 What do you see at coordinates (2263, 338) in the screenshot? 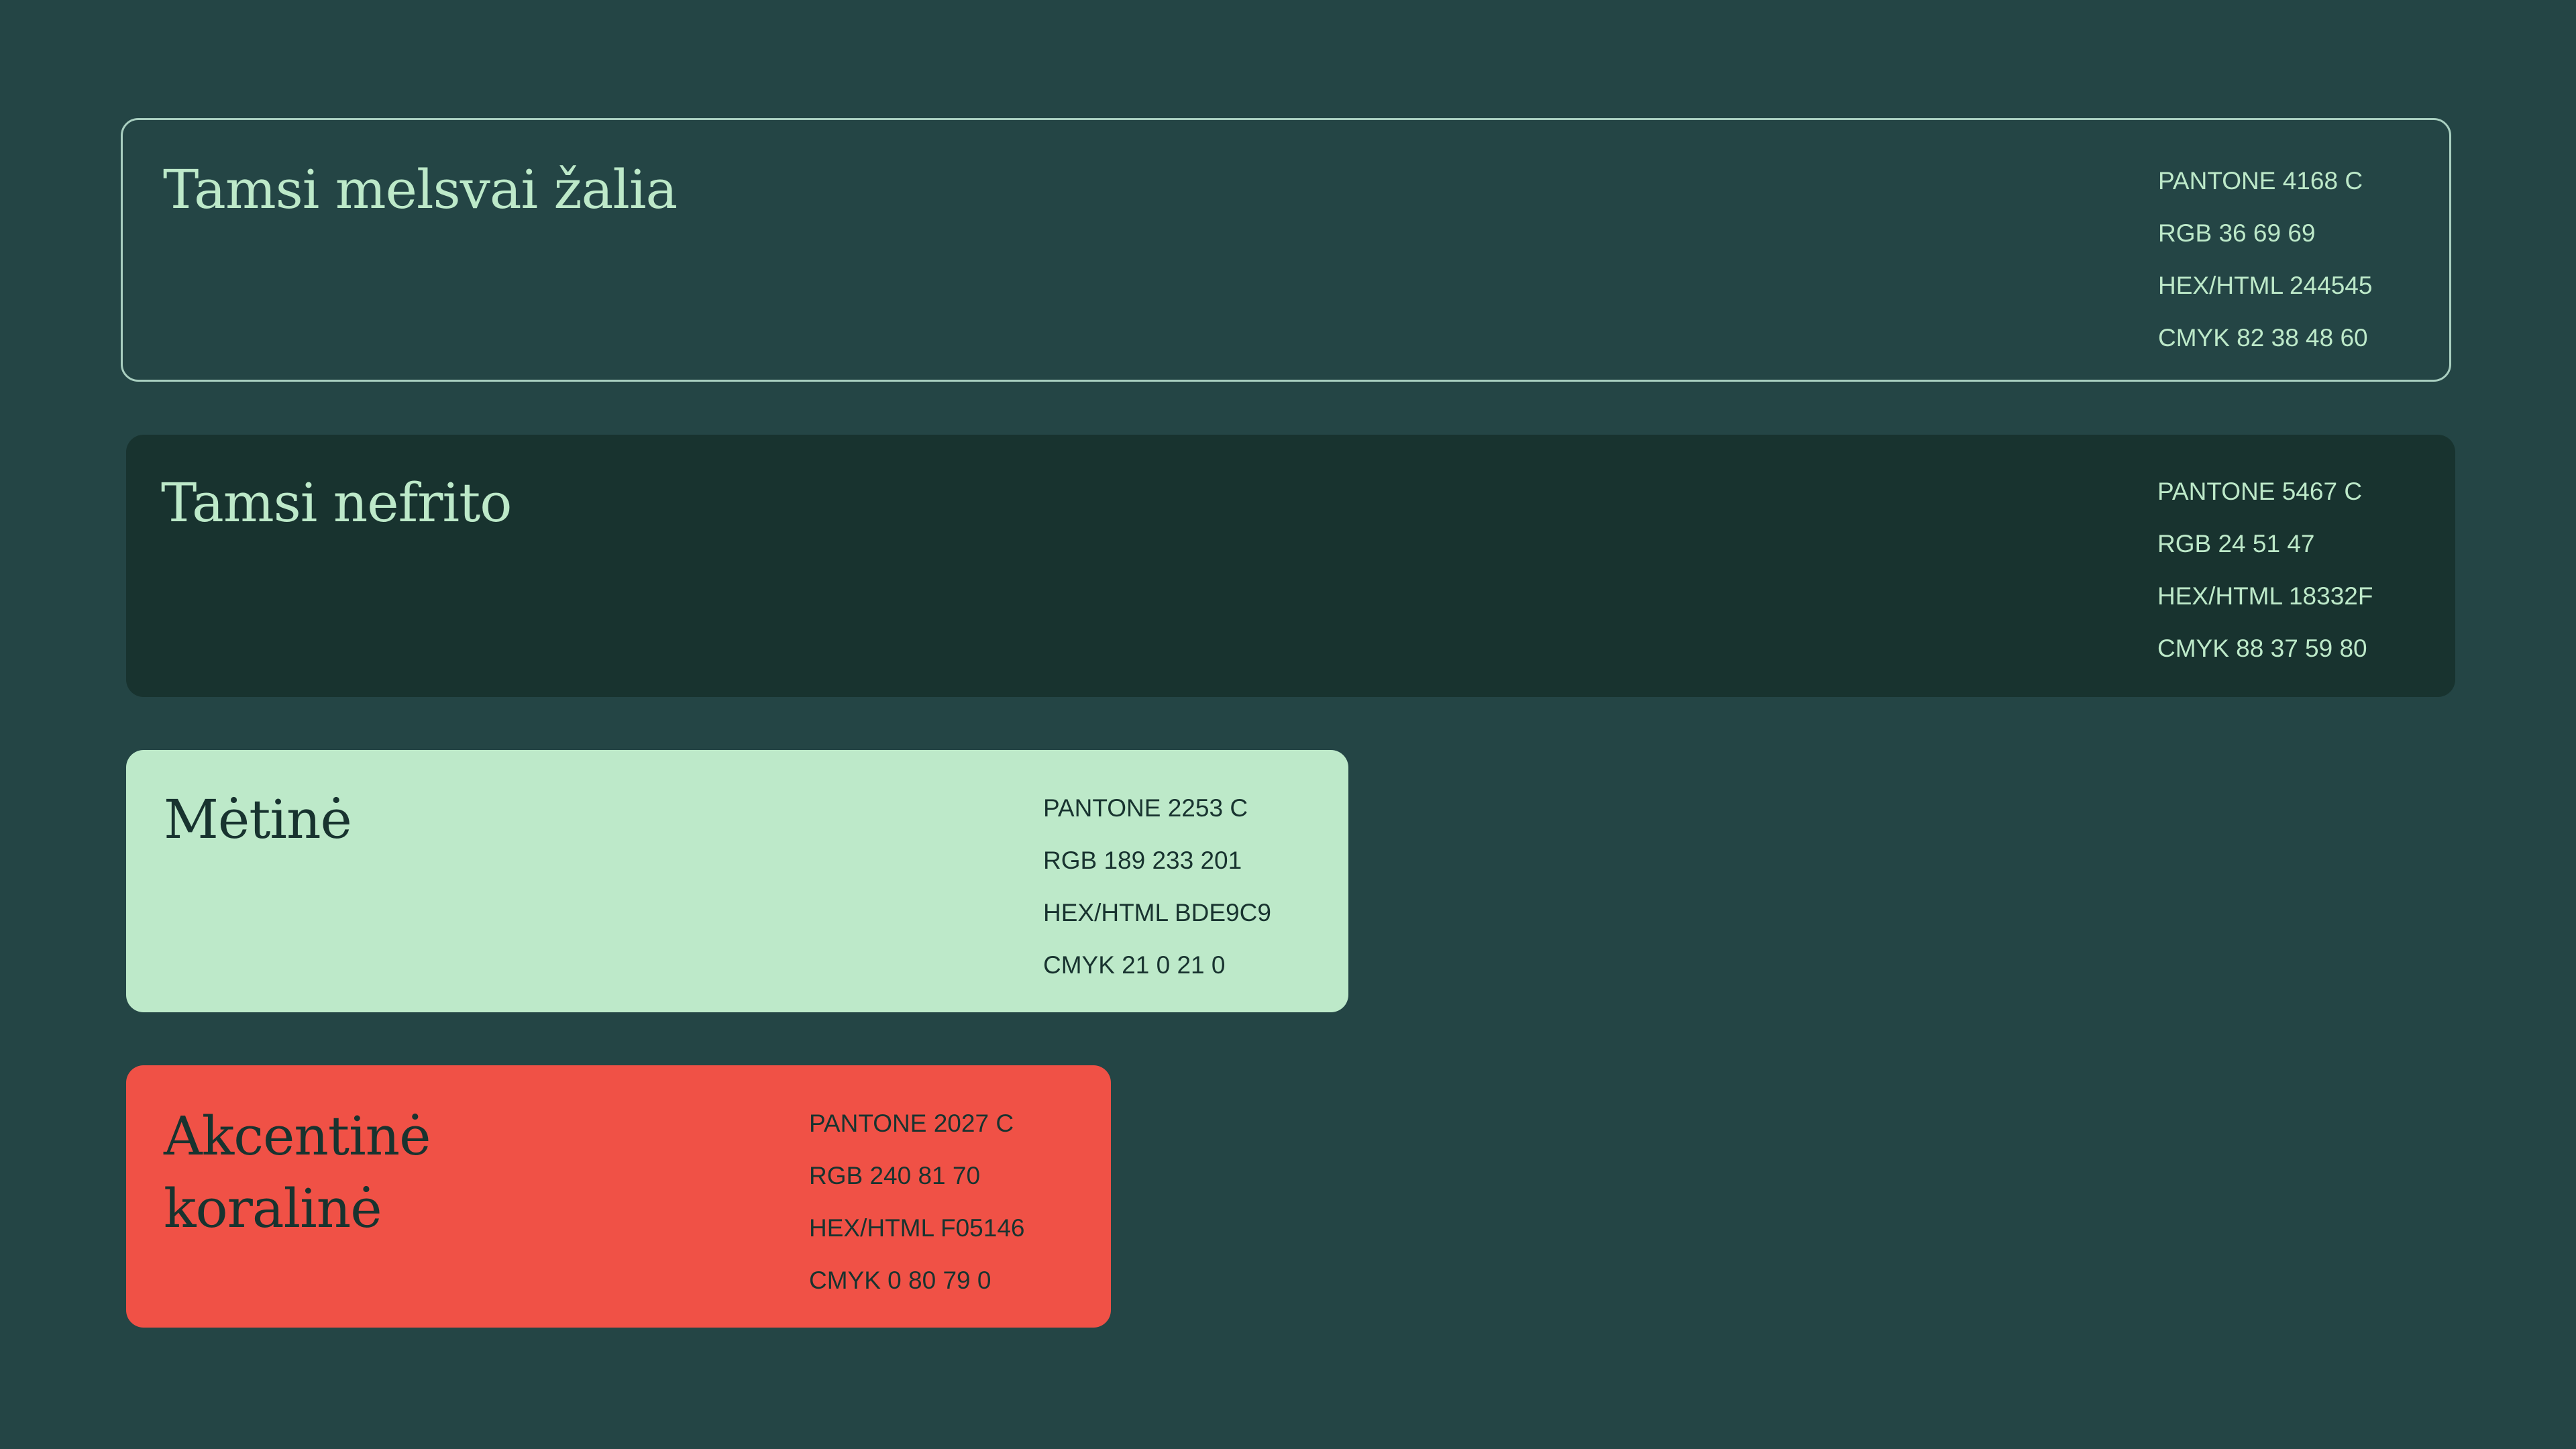
I see `cmyk-value: CMYK 82 38 48 60` at bounding box center [2263, 338].